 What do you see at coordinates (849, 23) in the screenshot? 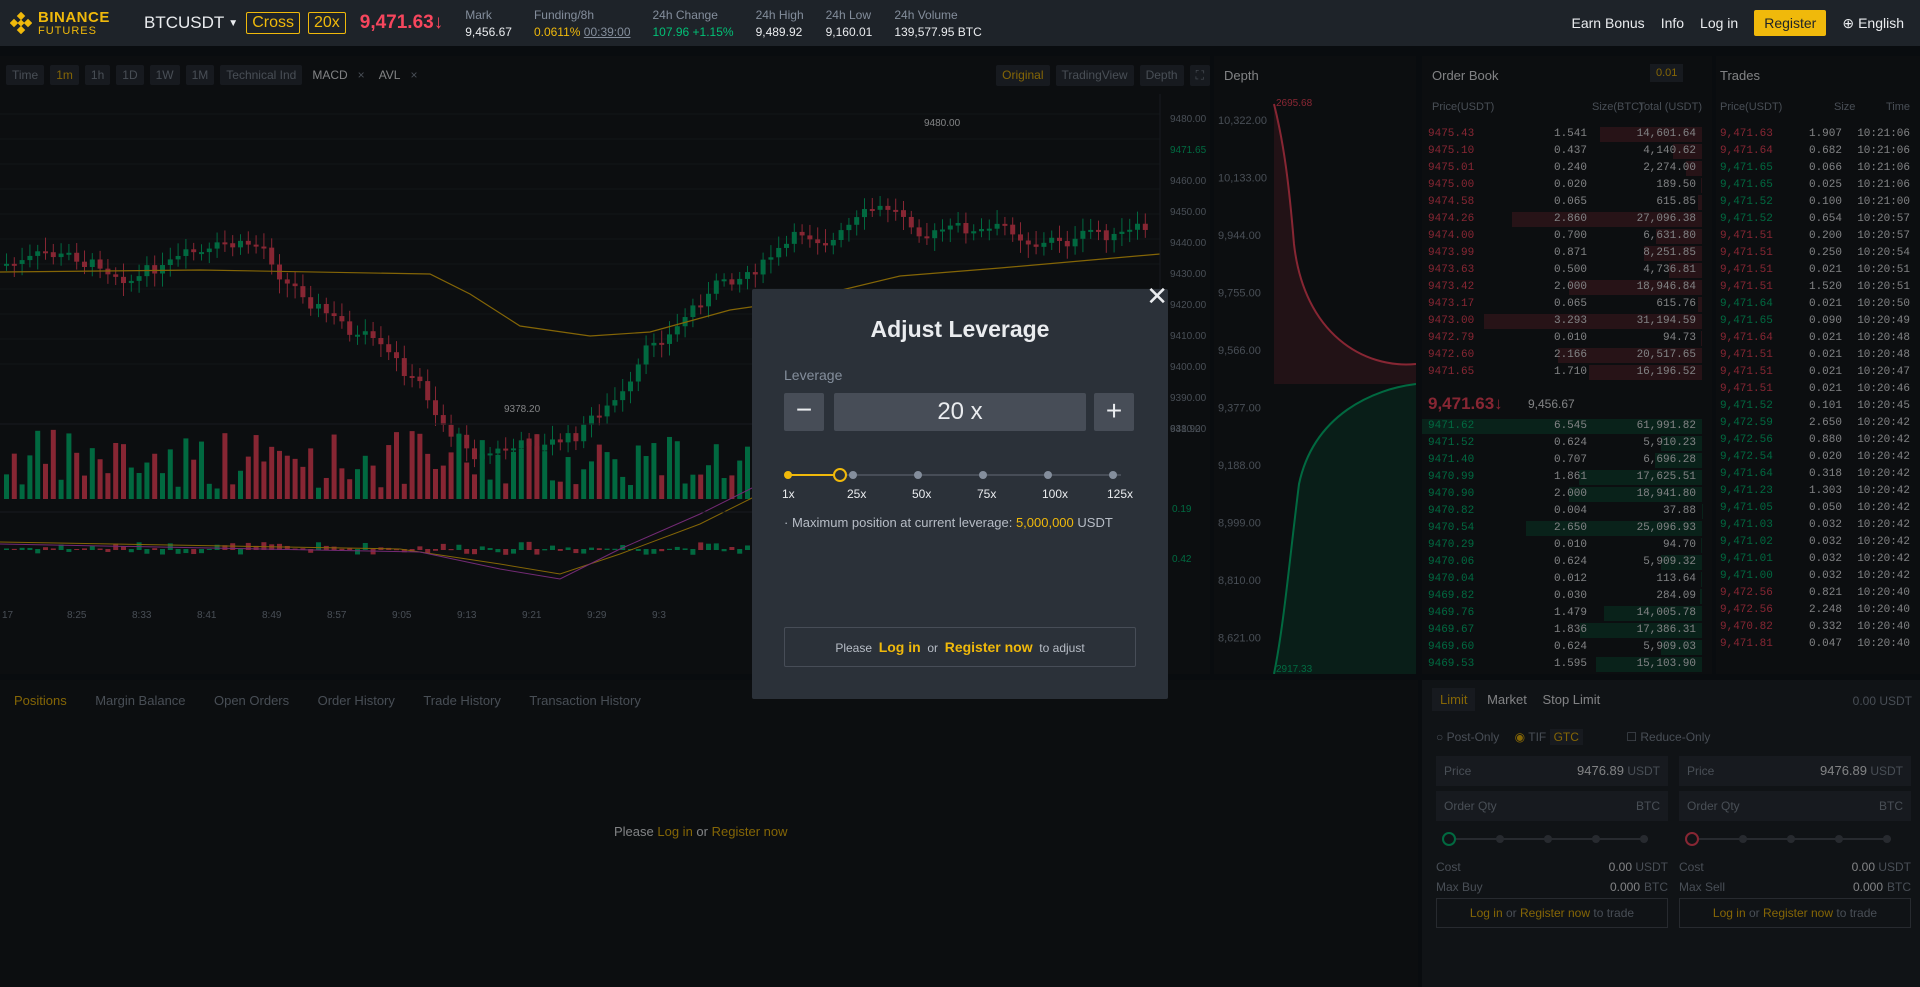
I see `stat-low: 24h Low 9,160.01` at bounding box center [849, 23].